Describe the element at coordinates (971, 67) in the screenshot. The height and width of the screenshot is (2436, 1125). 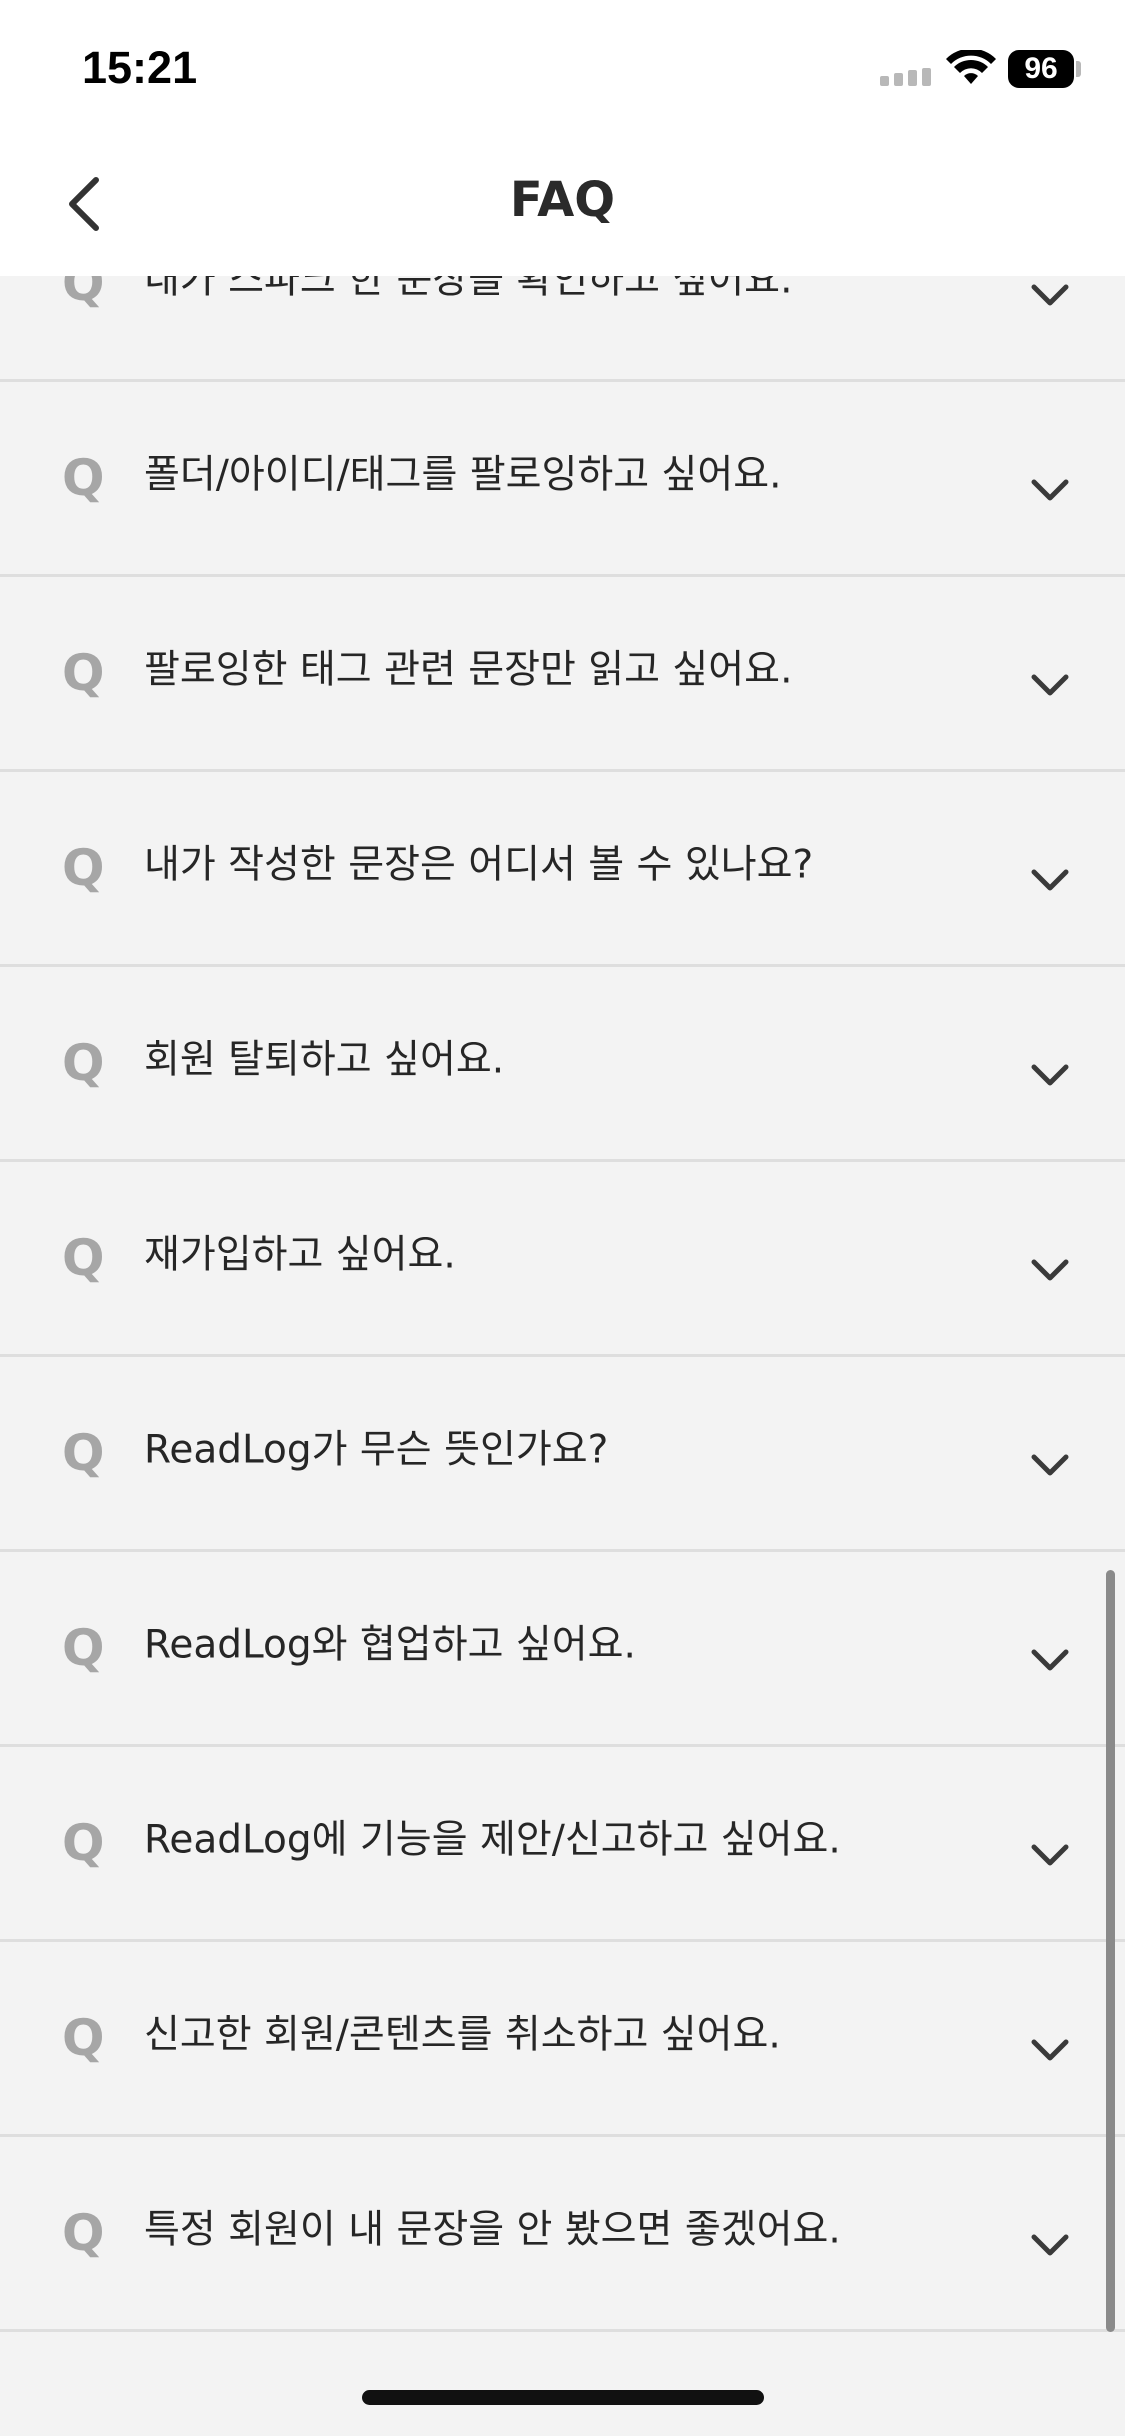
I see `wifi-icon` at that location.